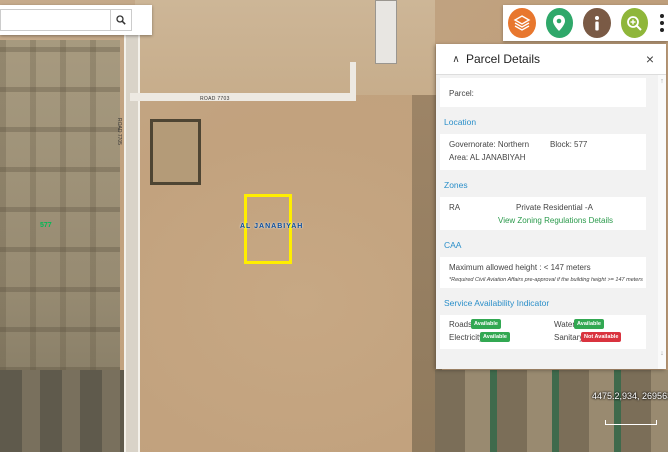  Describe the element at coordinates (554, 207) in the screenshot. I see `zone-description: Private Residential -A` at that location.